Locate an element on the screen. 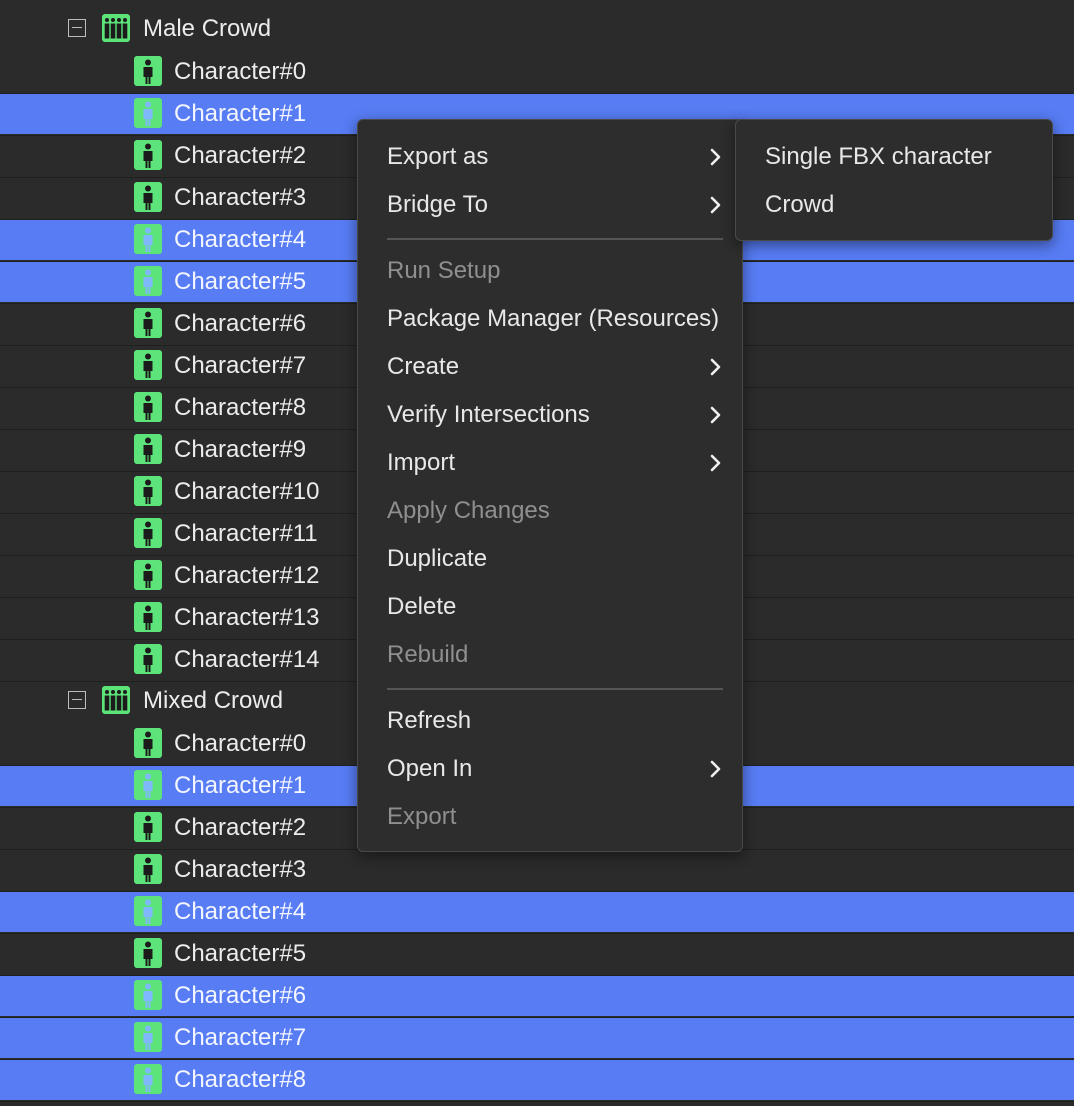 The image size is (1074, 1106). tree-item-row: Character#0 is located at coordinates (537, 72).